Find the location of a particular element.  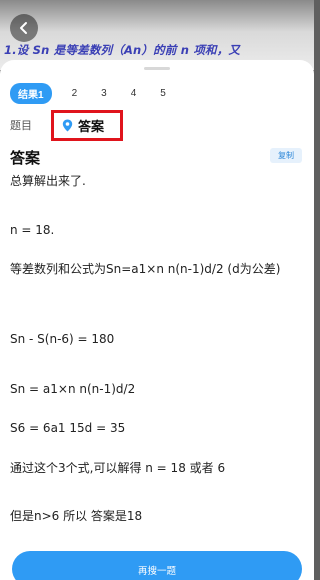

answer-line: S6 = 6a1 15d = 35 is located at coordinates (68, 428).